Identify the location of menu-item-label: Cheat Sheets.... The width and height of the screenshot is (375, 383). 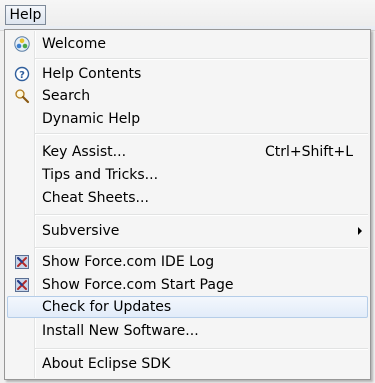
(95, 198).